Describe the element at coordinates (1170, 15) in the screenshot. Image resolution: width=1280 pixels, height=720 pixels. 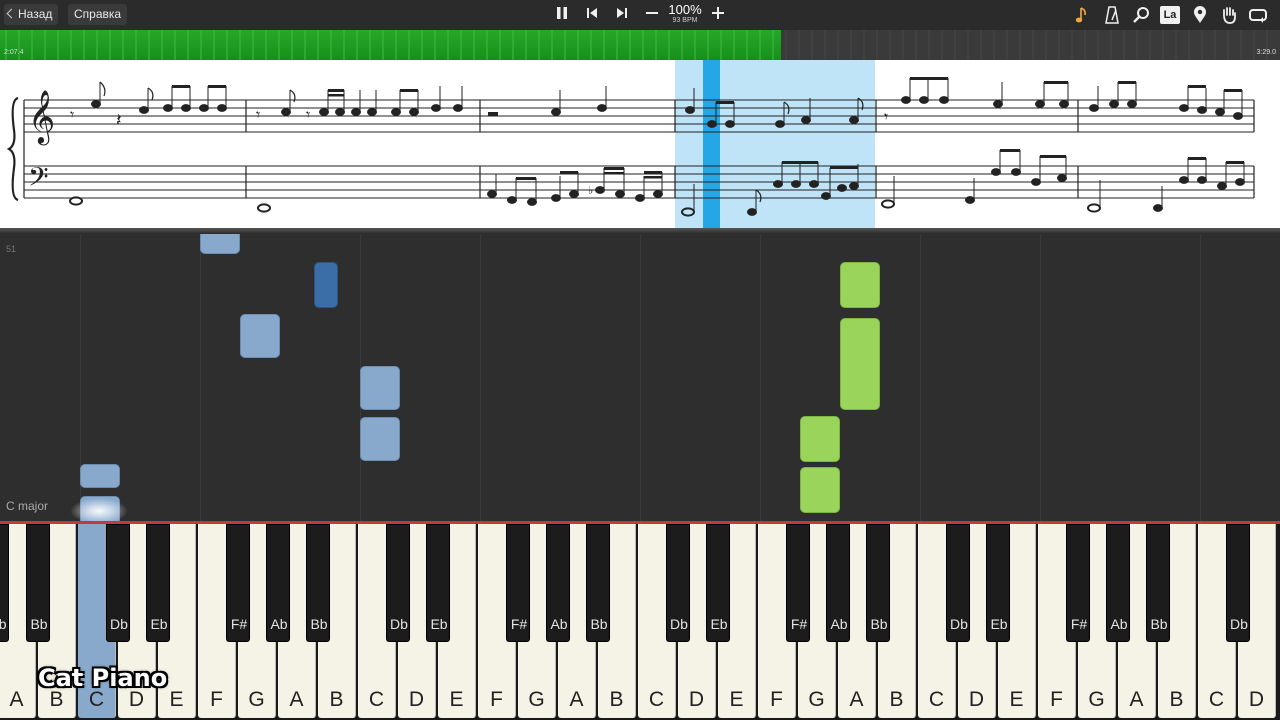
I see `label-icon: La` at that location.